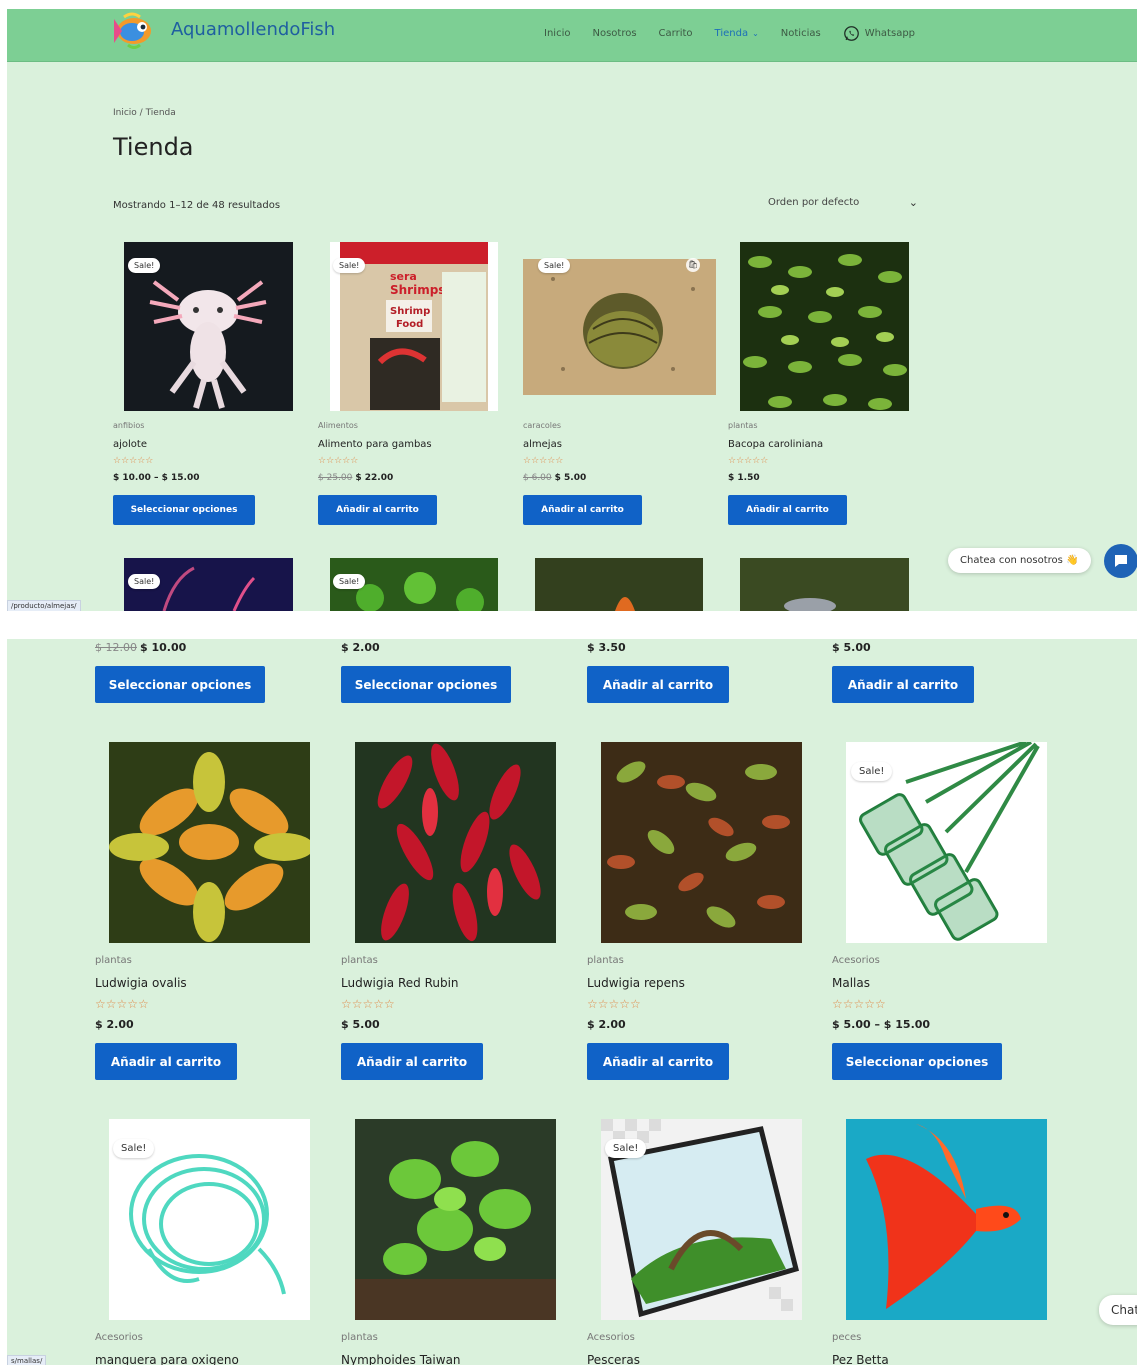 The width and height of the screenshot is (1137, 1365). What do you see at coordinates (455, 1219) in the screenshot?
I see `product-image-nymphoides` at bounding box center [455, 1219].